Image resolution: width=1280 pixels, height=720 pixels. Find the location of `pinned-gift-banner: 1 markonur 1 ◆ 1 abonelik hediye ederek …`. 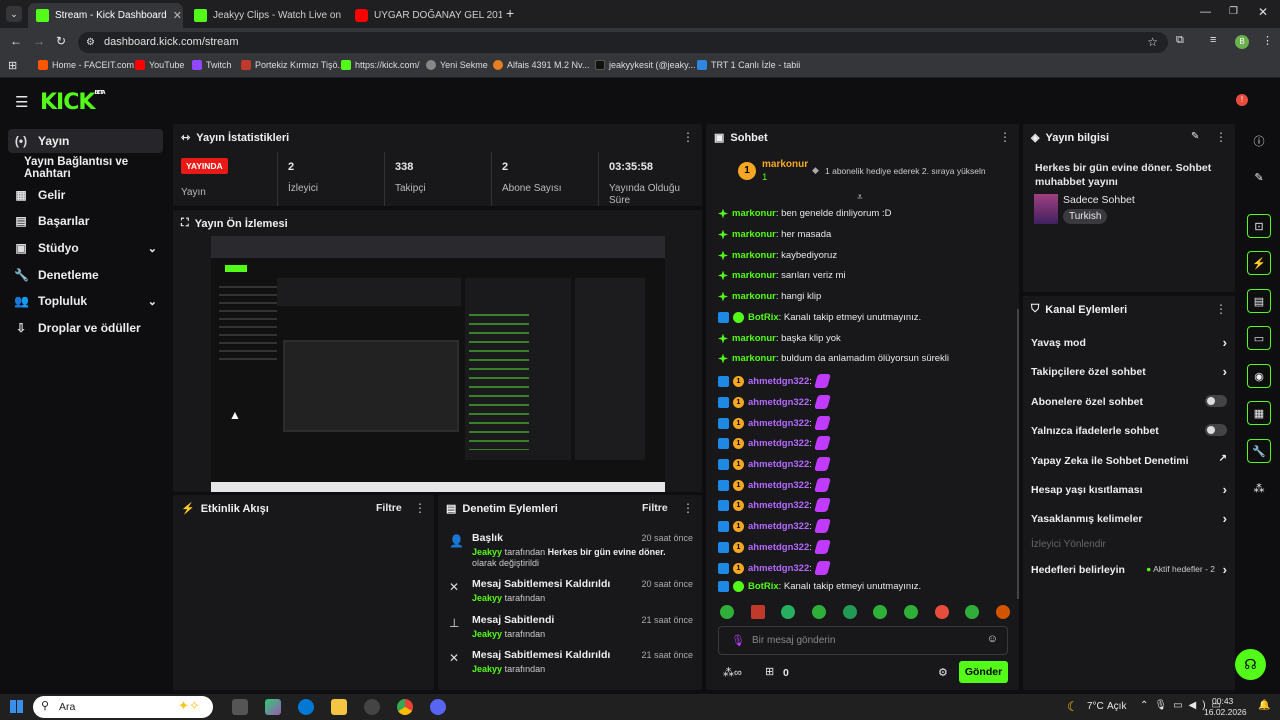

pinned-gift-banner: 1 markonur 1 ◆ 1 abonelik hediye ederek … is located at coordinates (868, 173).